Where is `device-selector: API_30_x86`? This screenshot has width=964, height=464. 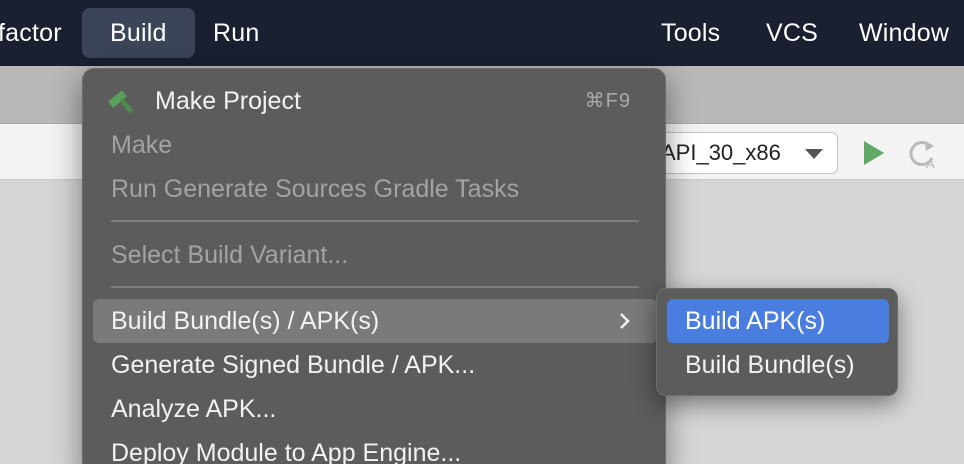
device-selector: API_30_x86 is located at coordinates (739, 153).